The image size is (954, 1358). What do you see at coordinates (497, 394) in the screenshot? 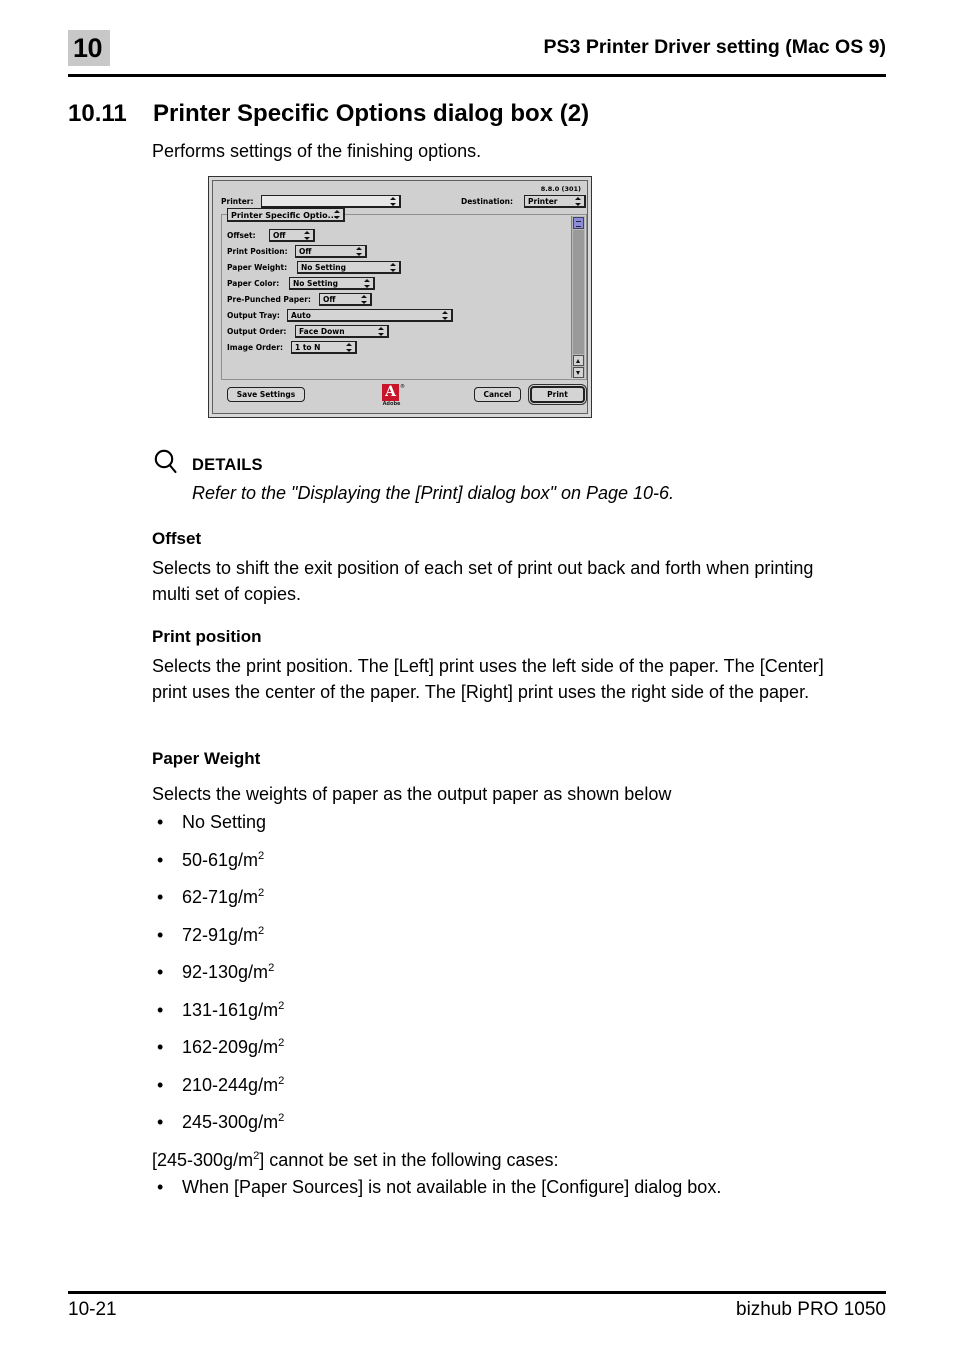
I see `cancel-button: Cancel` at bounding box center [497, 394].